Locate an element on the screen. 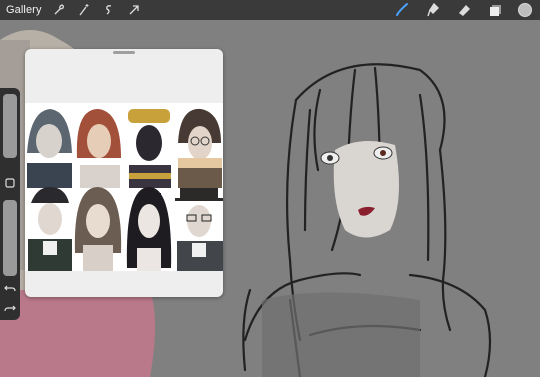  layers-icon is located at coordinates (495, 10).